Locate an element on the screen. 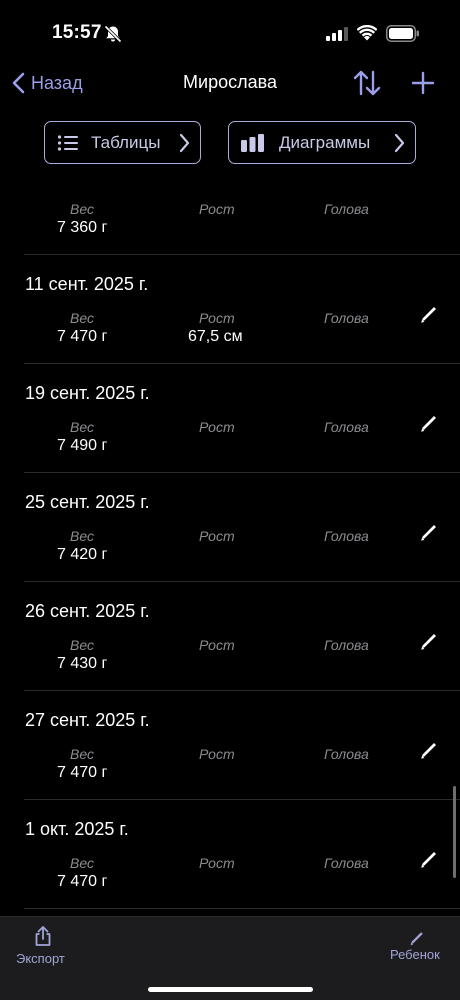  child-button: Ребенок is located at coordinates (418, 945).